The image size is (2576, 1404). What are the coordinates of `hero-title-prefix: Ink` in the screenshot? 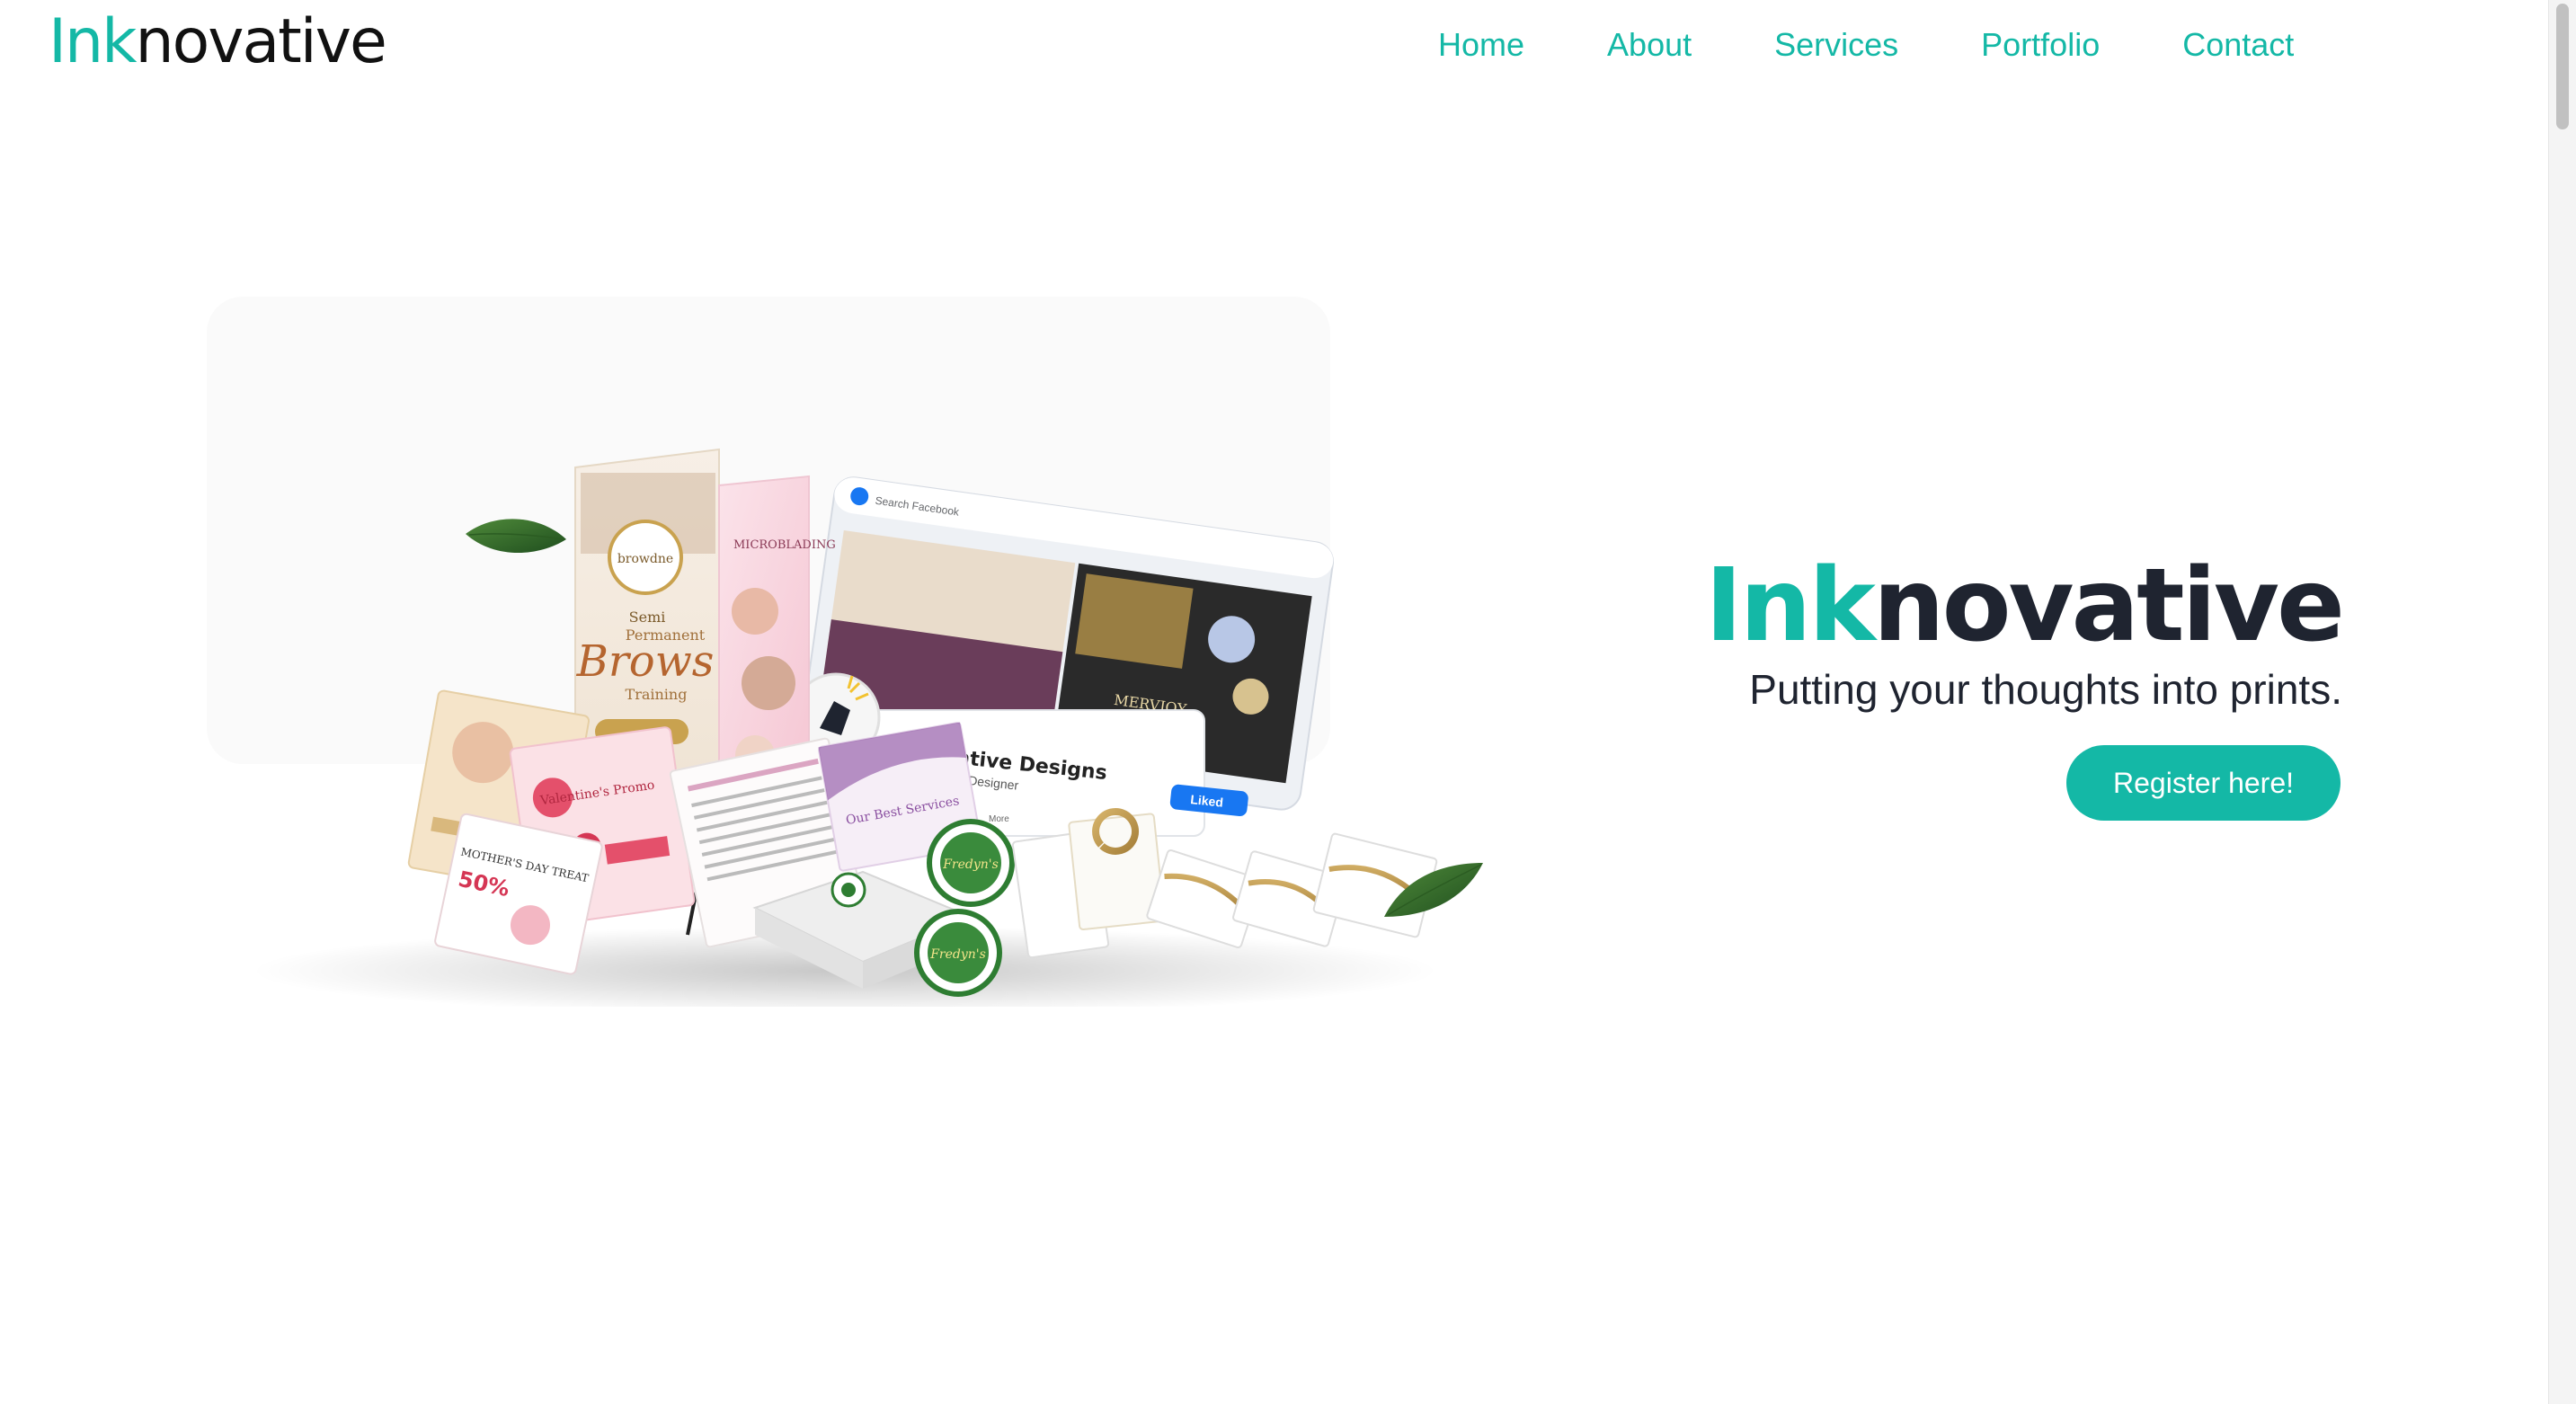 It's located at (1790, 605).